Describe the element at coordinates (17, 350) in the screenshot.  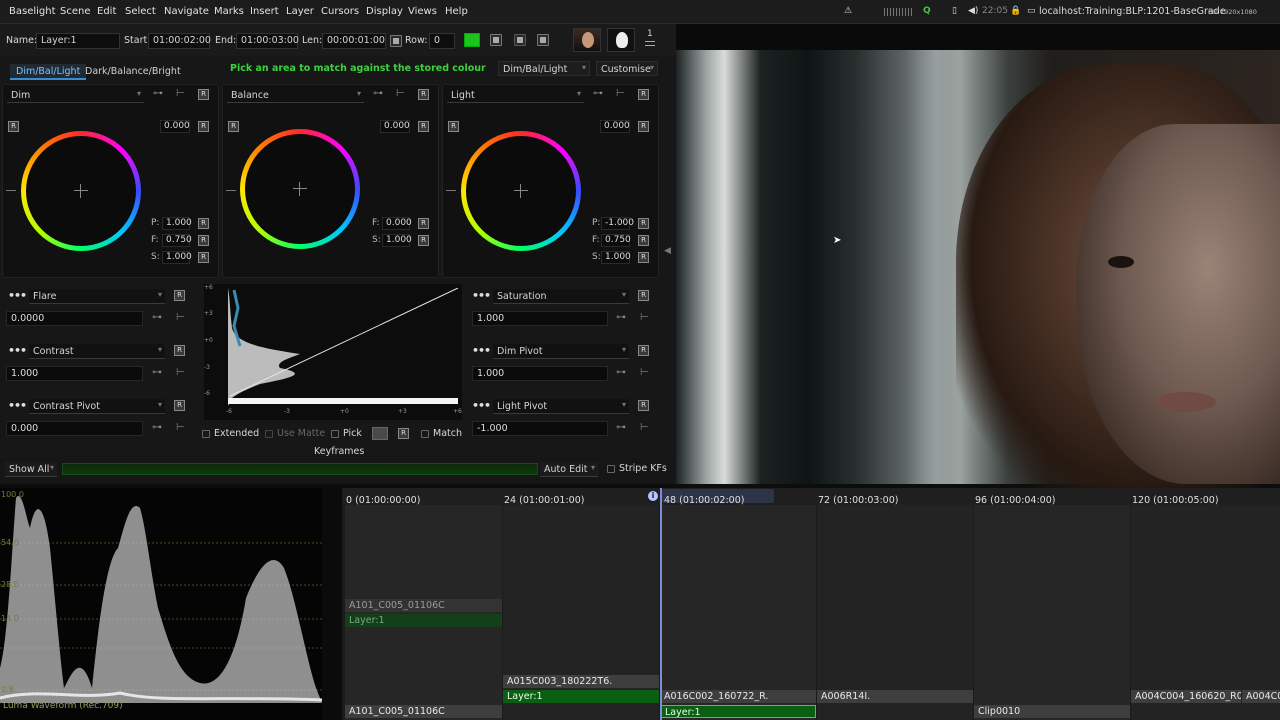
I see `contrast-menu-icon: •••` at that location.